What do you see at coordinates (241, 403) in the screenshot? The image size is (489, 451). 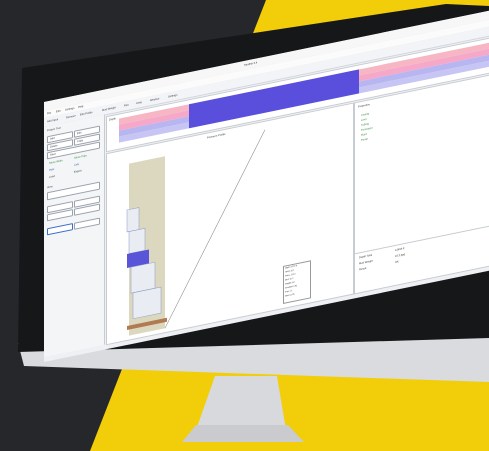 I see `monitor-stand-neck` at bounding box center [241, 403].